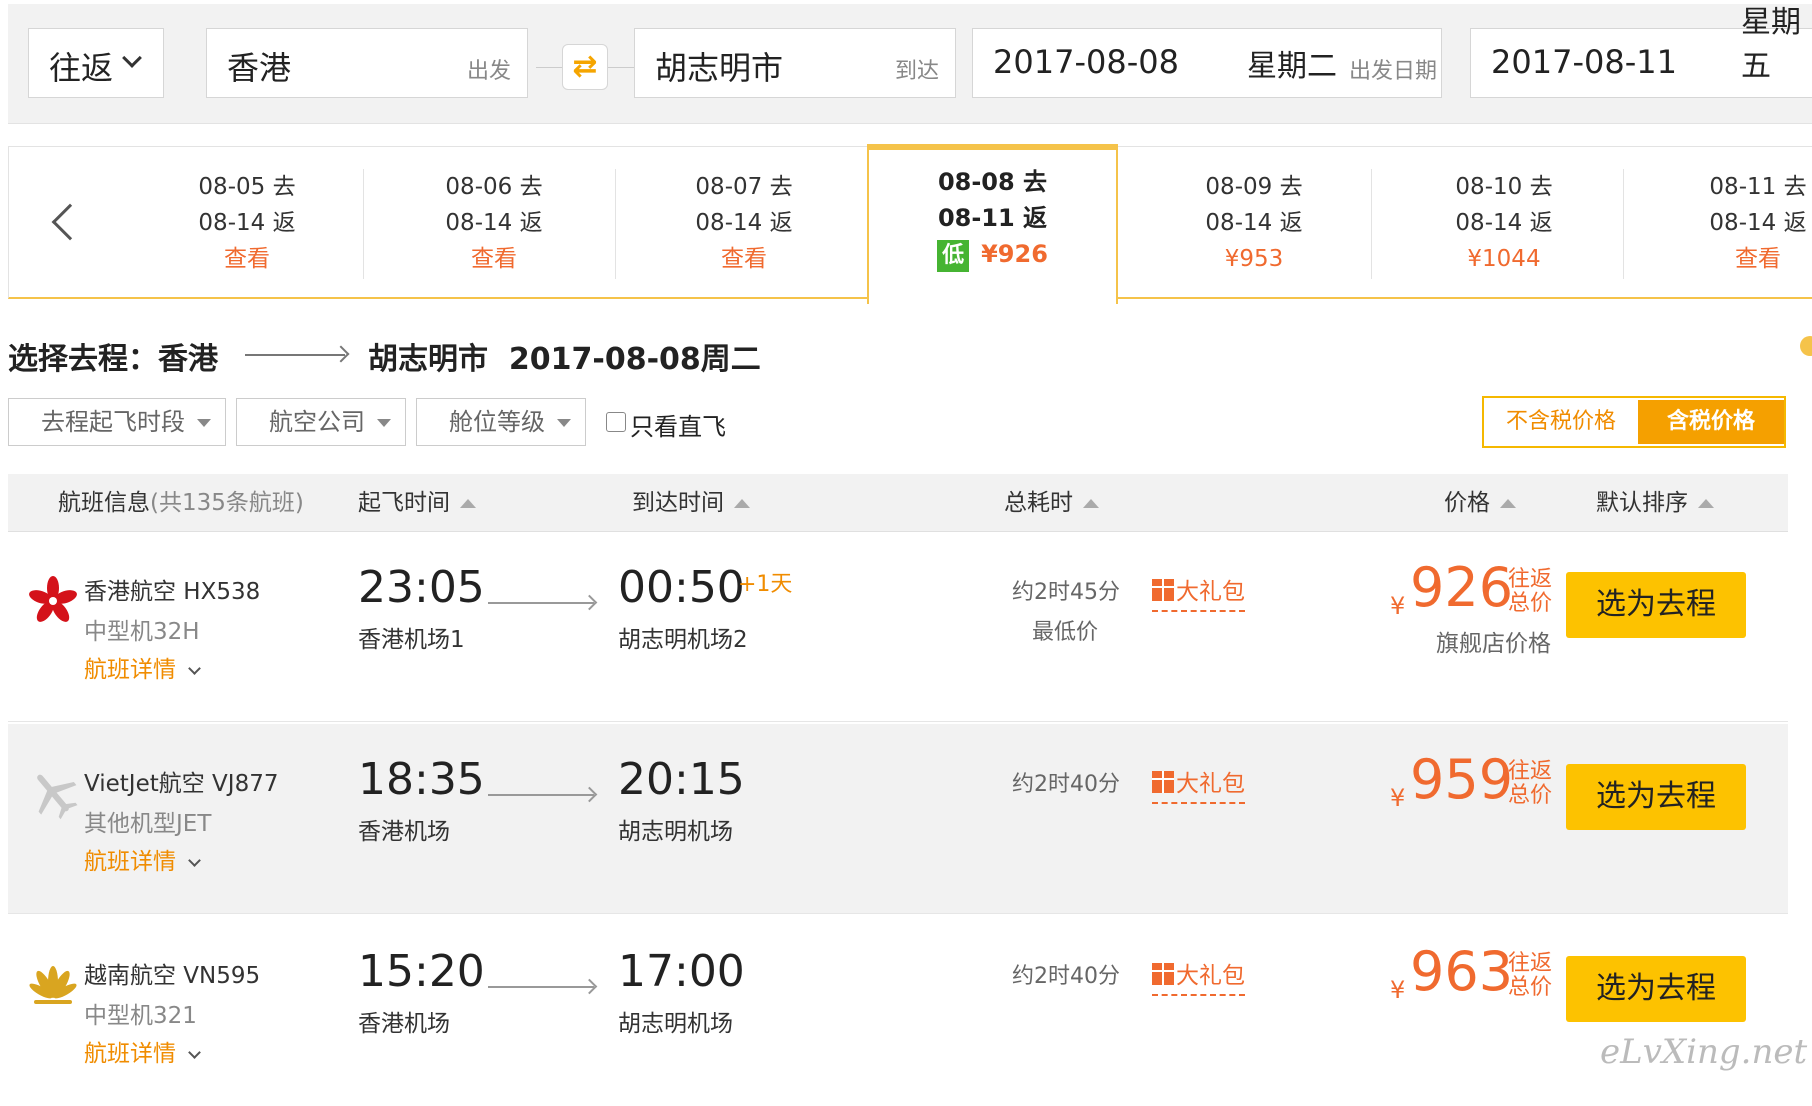  Describe the element at coordinates (1254, 223) in the screenshot. I see `date-cell: 08-09 去 08-14 返 ¥953` at that location.